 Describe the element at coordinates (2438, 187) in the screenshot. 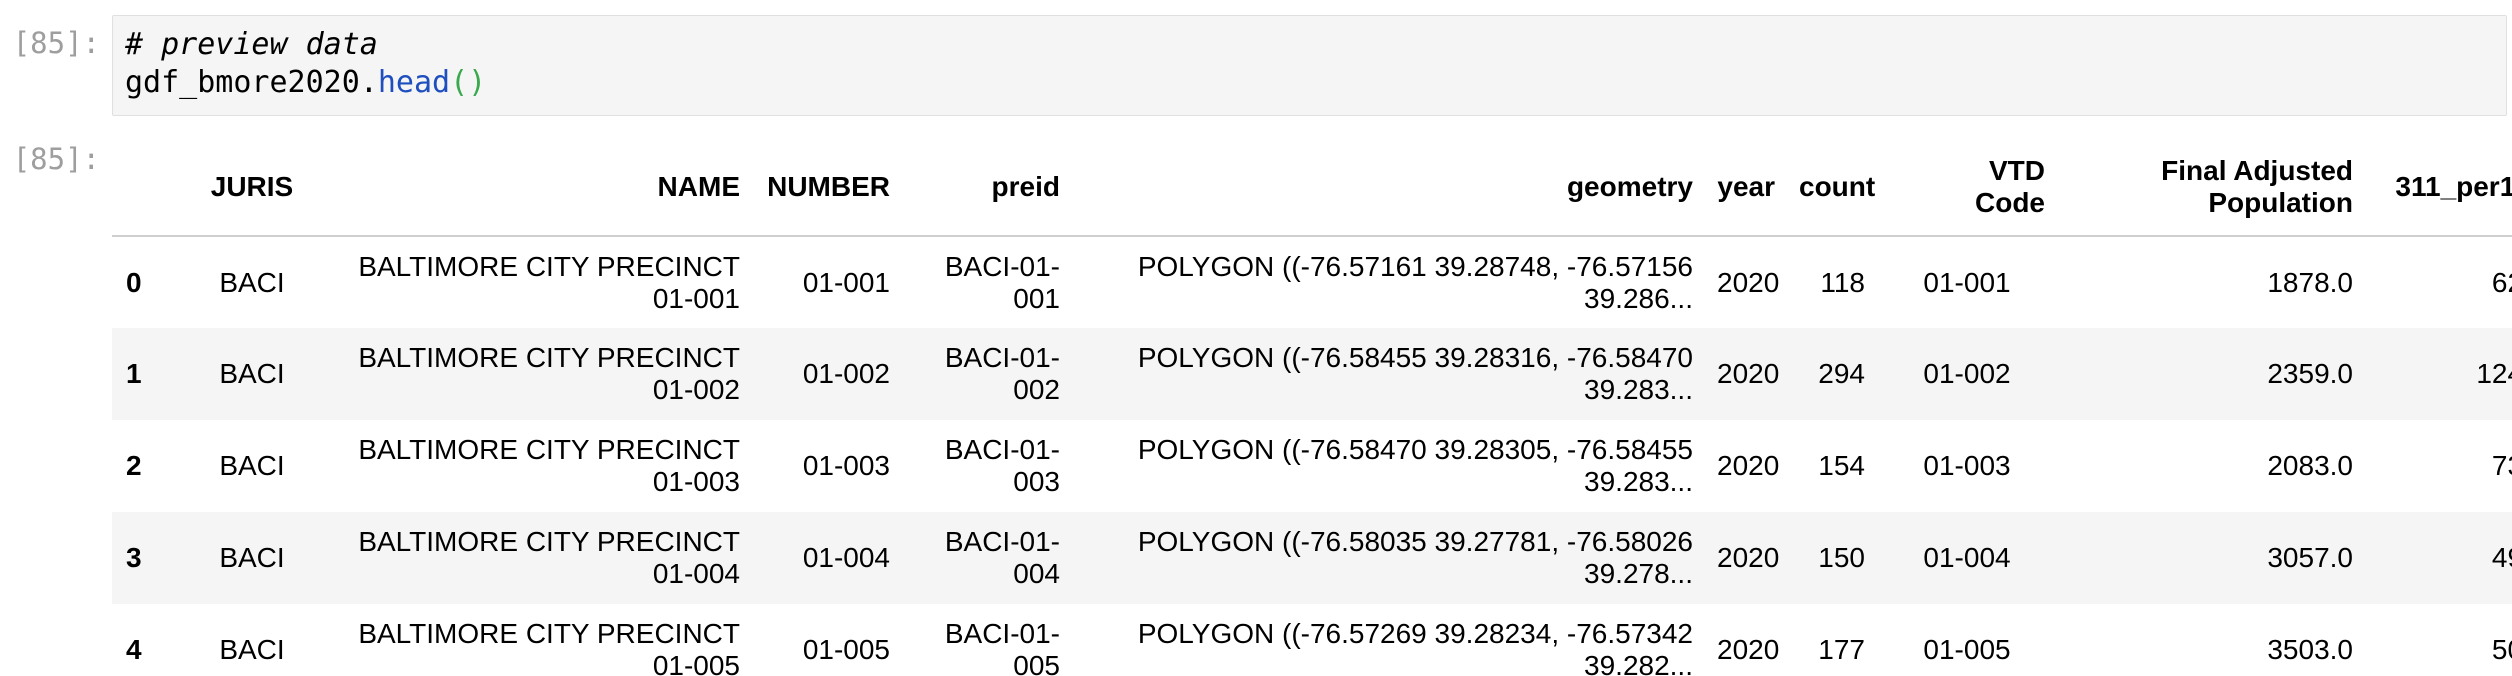

I see `header-311-per1000: 311_per1000` at that location.